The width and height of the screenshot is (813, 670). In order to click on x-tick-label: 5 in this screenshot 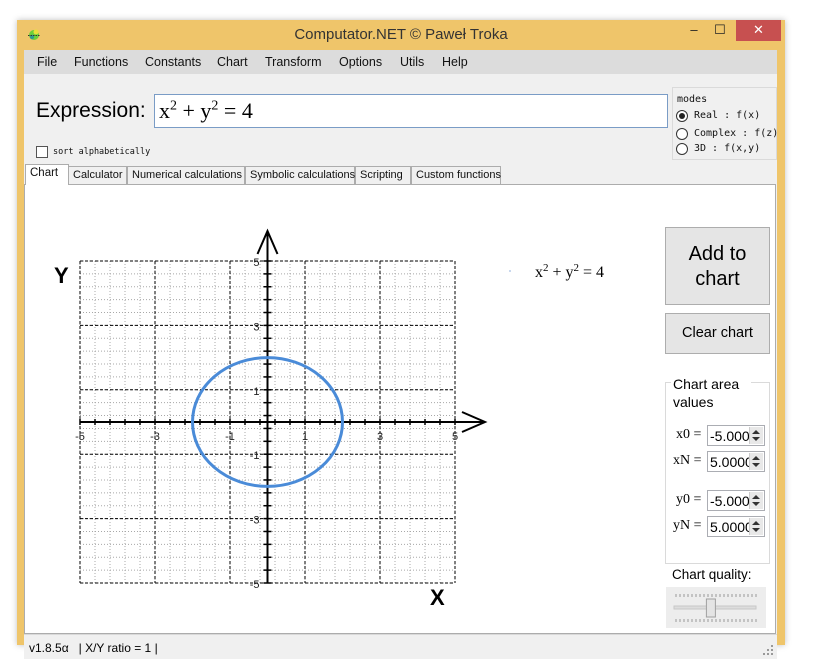, I will do `click(455, 437)`.